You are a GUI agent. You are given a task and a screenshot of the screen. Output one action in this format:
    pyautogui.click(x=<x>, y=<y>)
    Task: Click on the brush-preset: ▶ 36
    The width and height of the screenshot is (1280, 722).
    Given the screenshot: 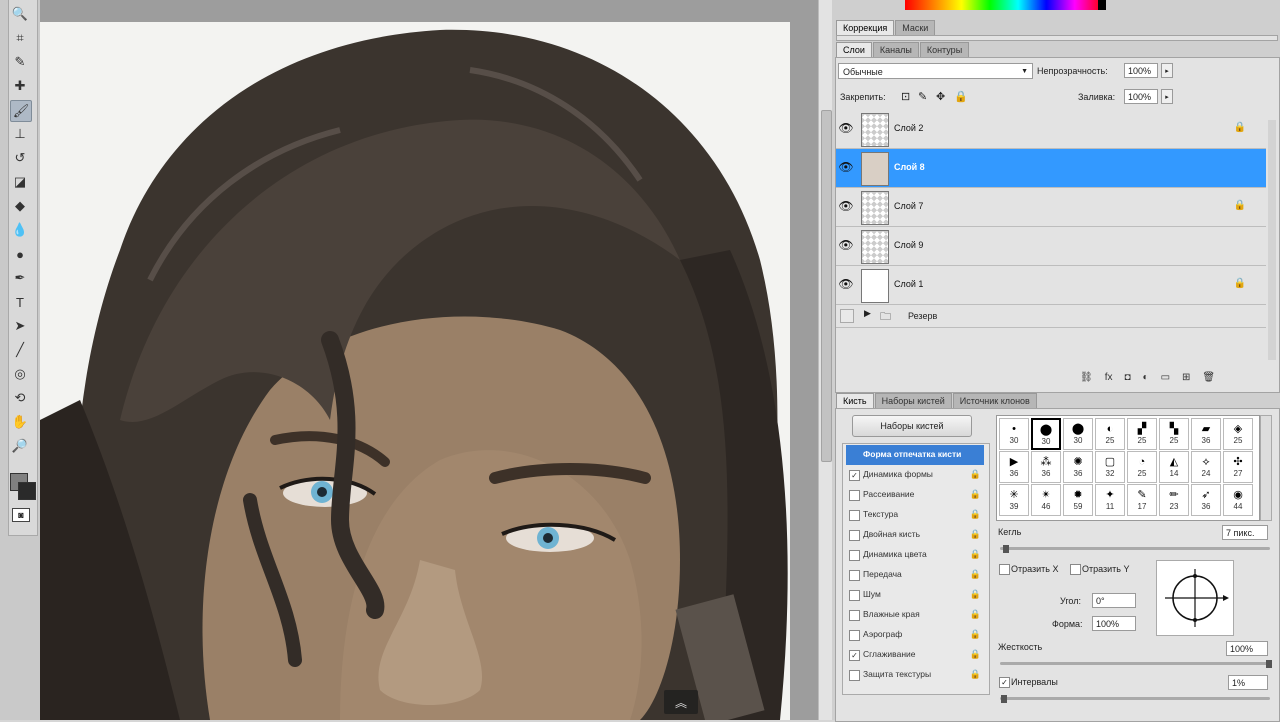 What is the action you would take?
    pyautogui.click(x=1014, y=467)
    